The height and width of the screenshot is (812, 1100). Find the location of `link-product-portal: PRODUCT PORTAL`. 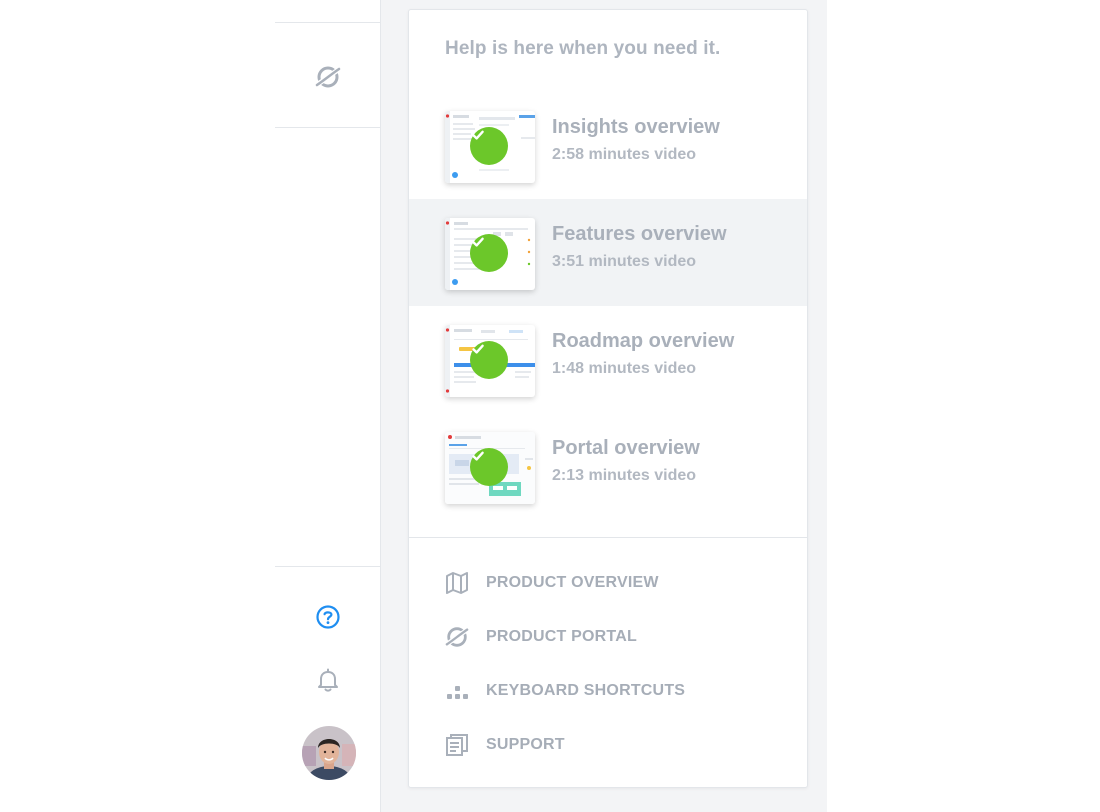

link-product-portal: PRODUCT PORTAL is located at coordinates (610, 637).